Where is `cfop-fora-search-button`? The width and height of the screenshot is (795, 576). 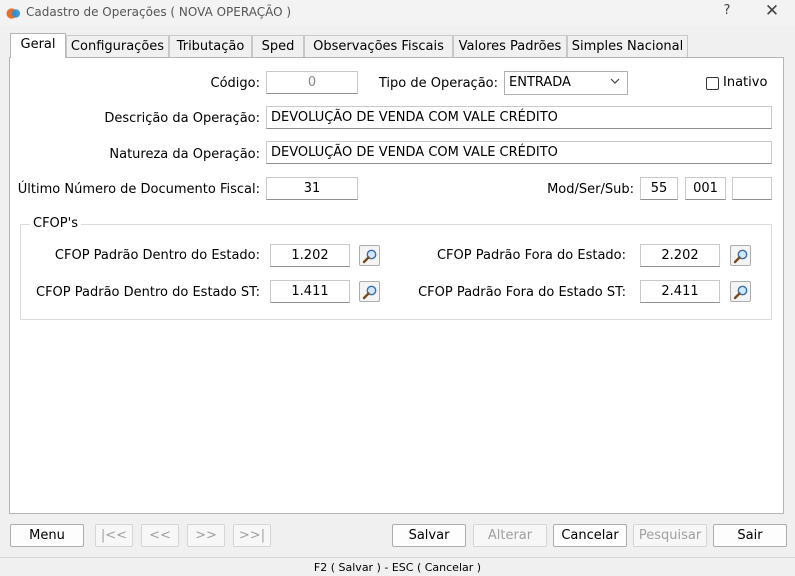
cfop-fora-search-button is located at coordinates (740, 255).